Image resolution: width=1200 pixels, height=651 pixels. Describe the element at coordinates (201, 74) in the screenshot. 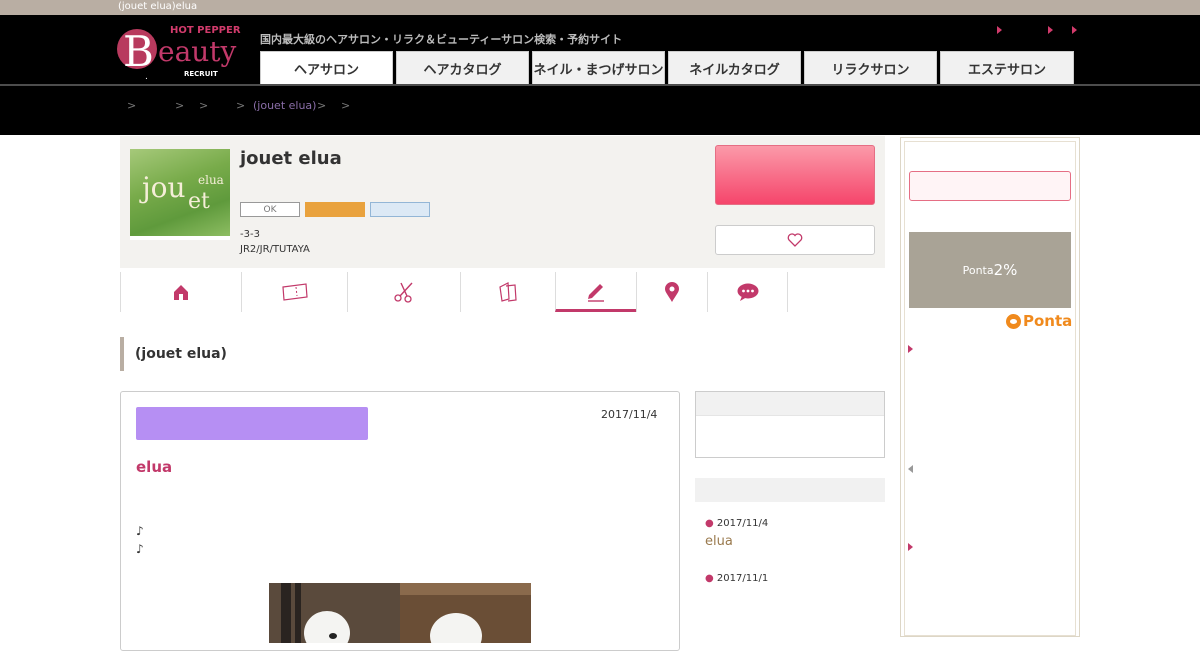

I see `logo-recruit: RECRUIT` at that location.